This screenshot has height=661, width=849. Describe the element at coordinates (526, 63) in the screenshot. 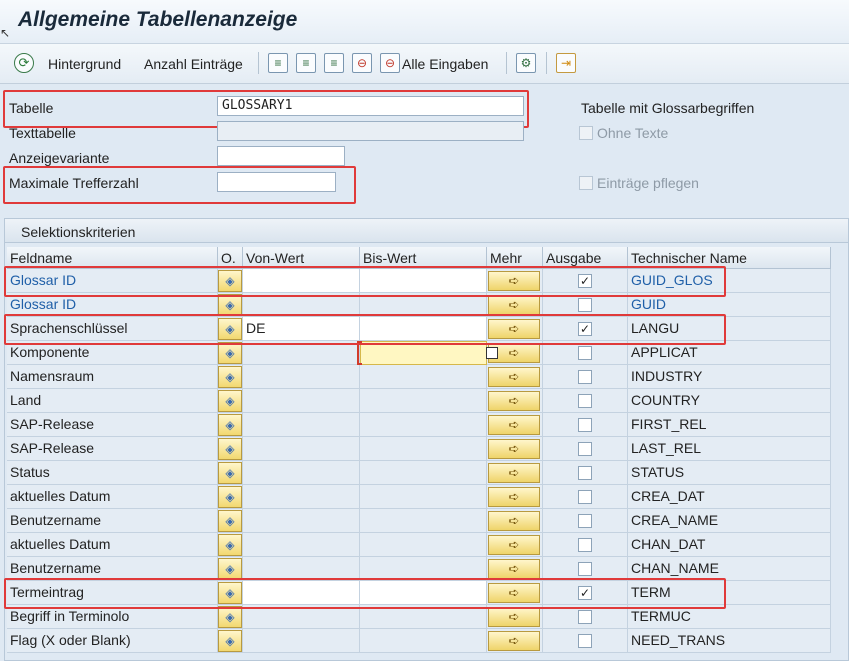

I see `field-selection-icon: ⚙` at that location.